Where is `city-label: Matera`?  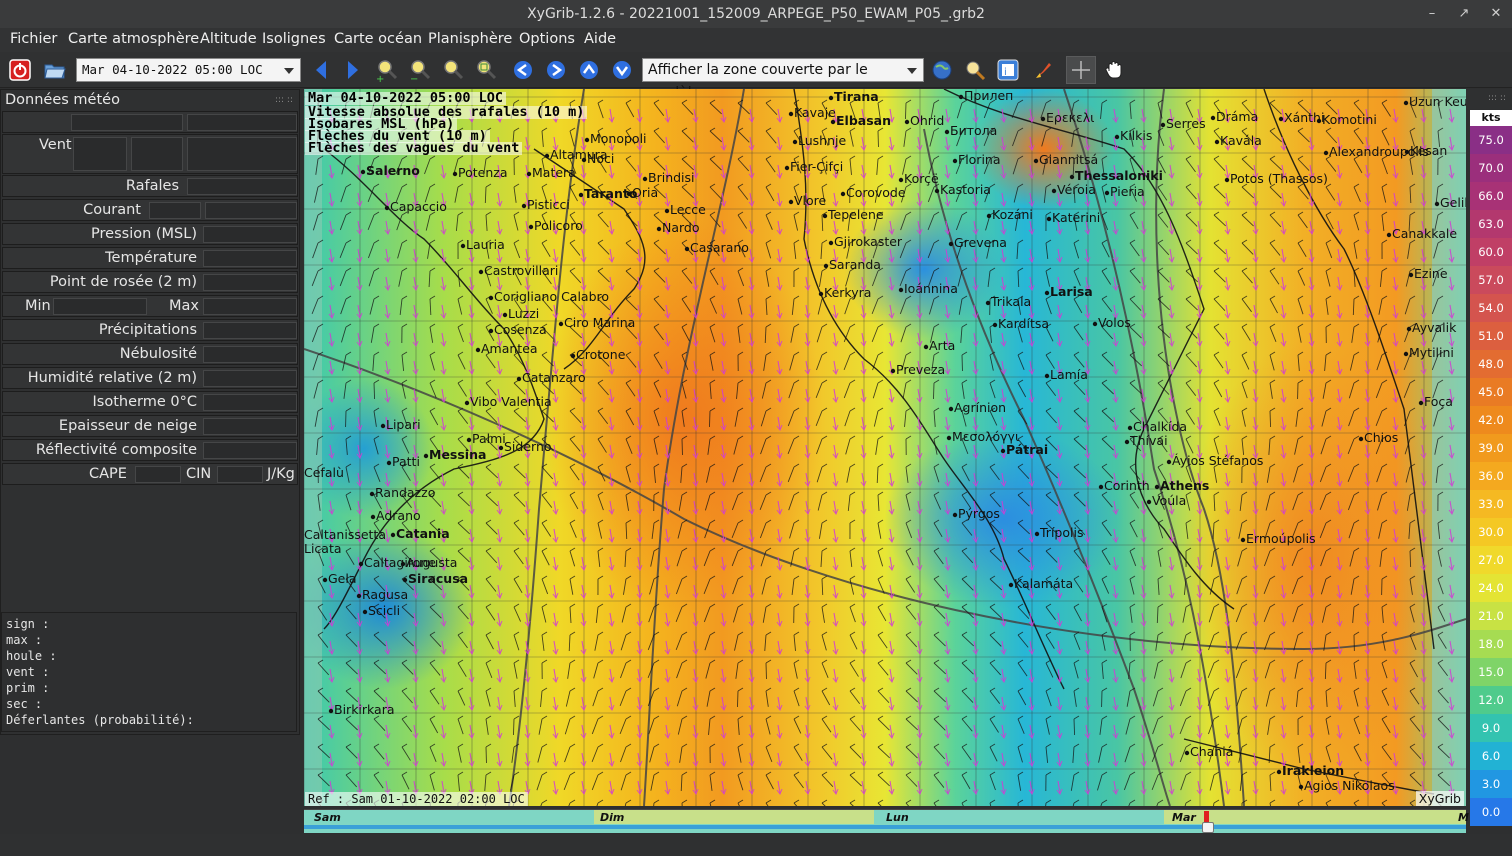 city-label: Matera is located at coordinates (554, 172).